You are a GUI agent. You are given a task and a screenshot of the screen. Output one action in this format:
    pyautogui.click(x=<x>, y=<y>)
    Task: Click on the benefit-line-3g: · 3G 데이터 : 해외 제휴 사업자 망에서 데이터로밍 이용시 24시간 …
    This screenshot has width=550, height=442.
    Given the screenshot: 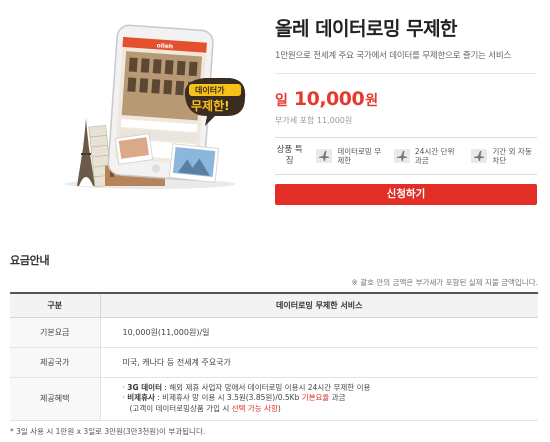 What is the action you would take?
    pyautogui.click(x=246, y=387)
    